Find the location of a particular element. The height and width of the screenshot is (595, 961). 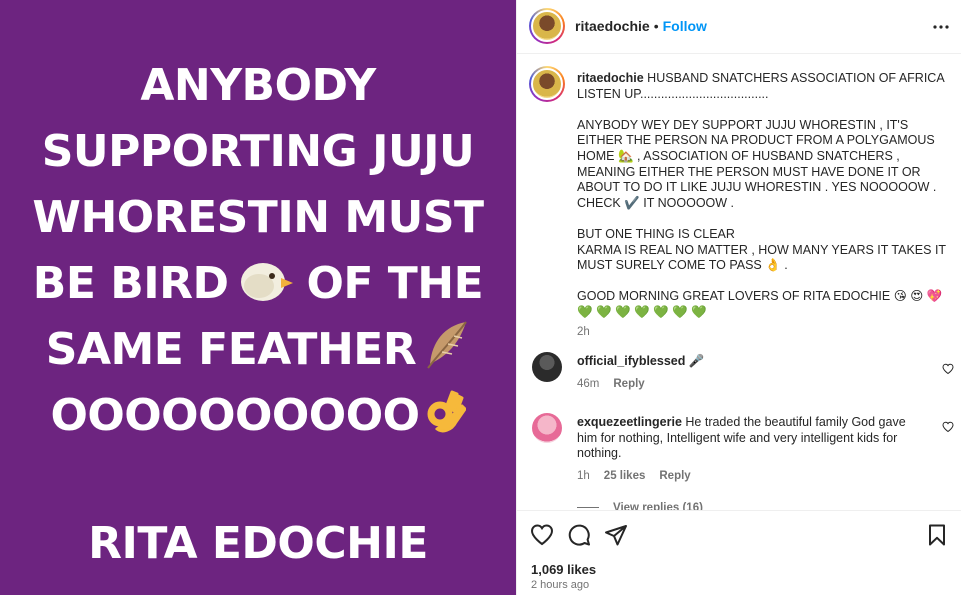

image-line: BE BIRD OF THE is located at coordinates (258, 284).